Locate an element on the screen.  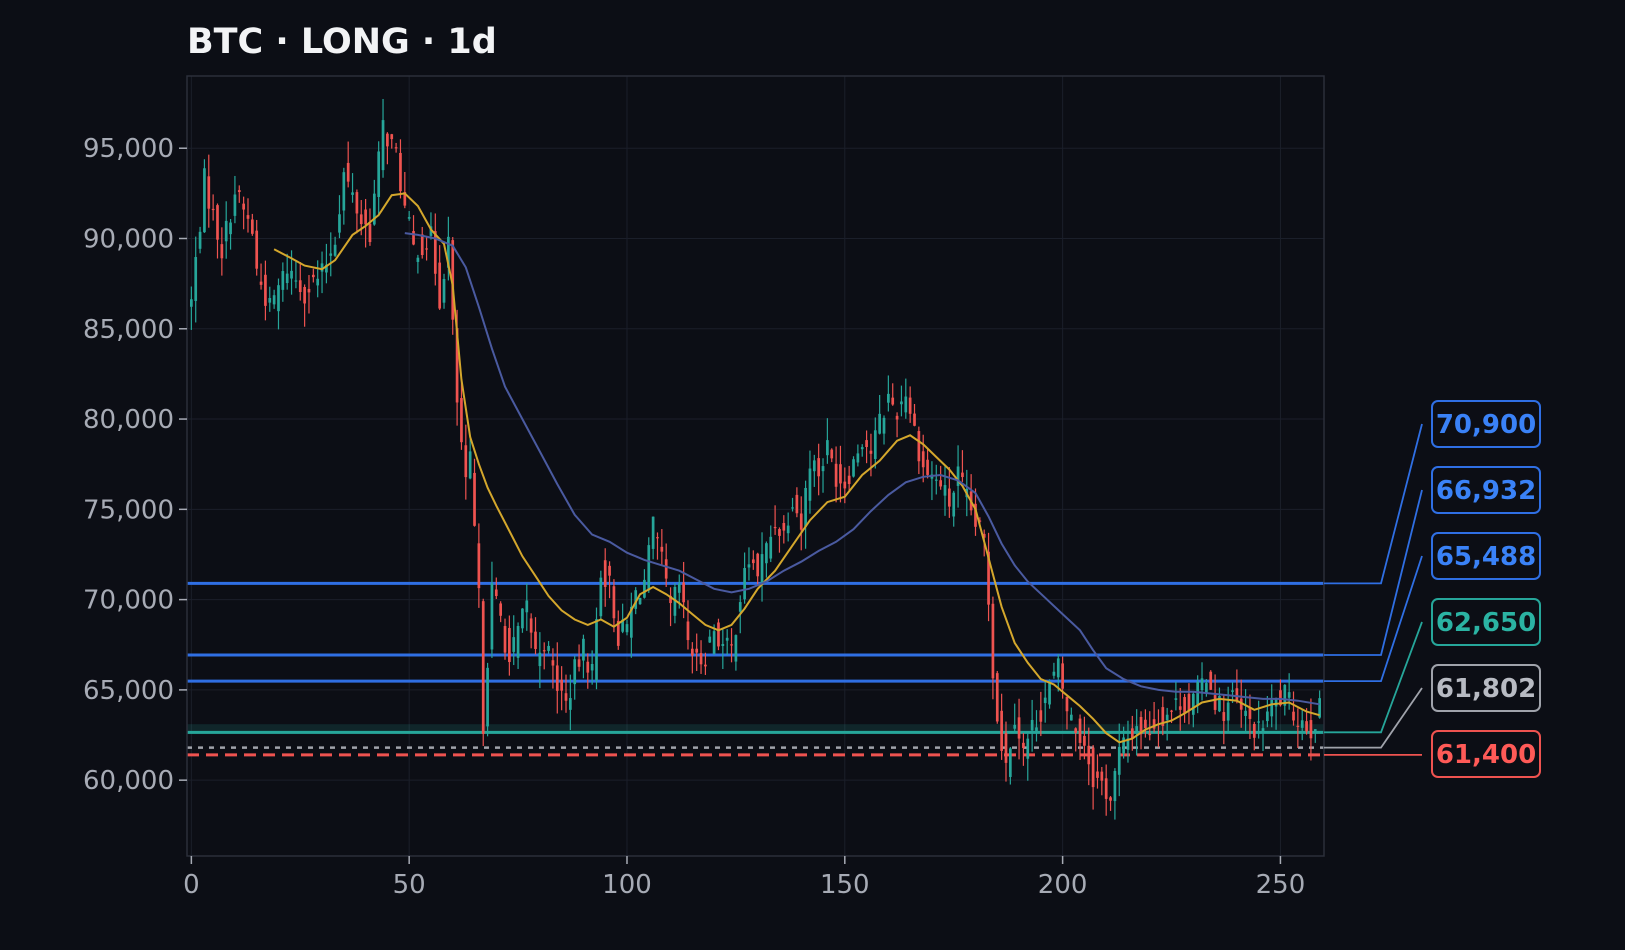
x-axis: 0 50 100 150 200 250 is located at coordinates (744, 878).